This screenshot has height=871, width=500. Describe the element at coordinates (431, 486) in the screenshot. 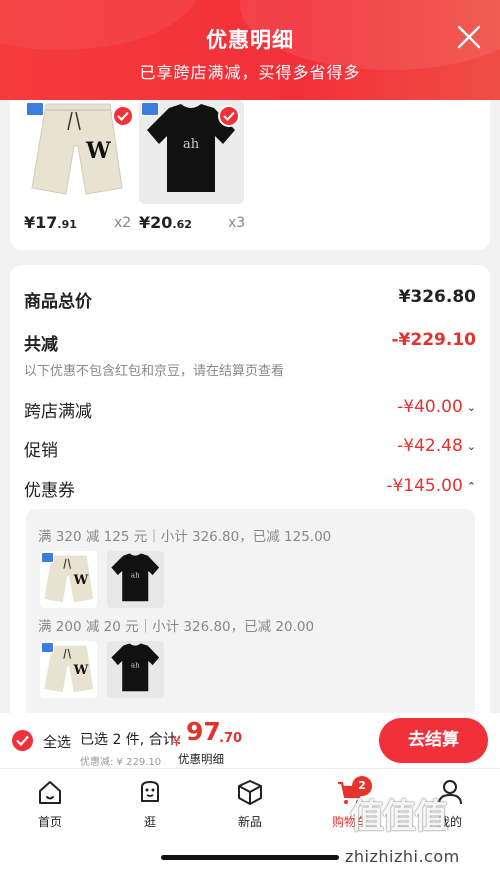

I see `coupon-value: -¥145.00 ⌃` at that location.